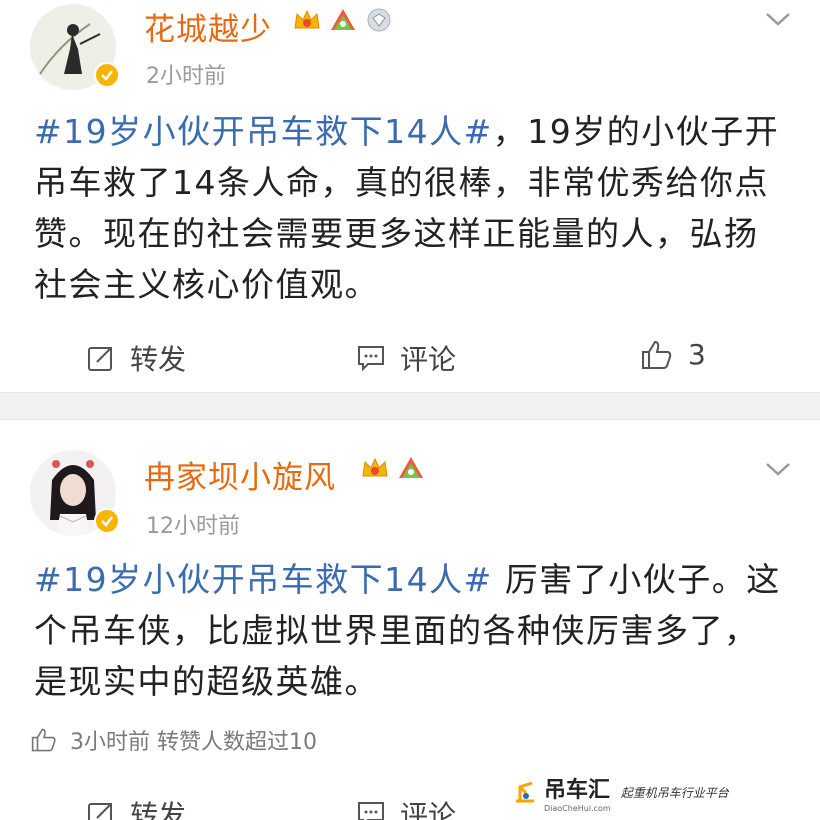 Image resolution: width=820 pixels, height=820 pixels. I want to click on watermark-site: DiaoCheHui.com, so click(577, 808).